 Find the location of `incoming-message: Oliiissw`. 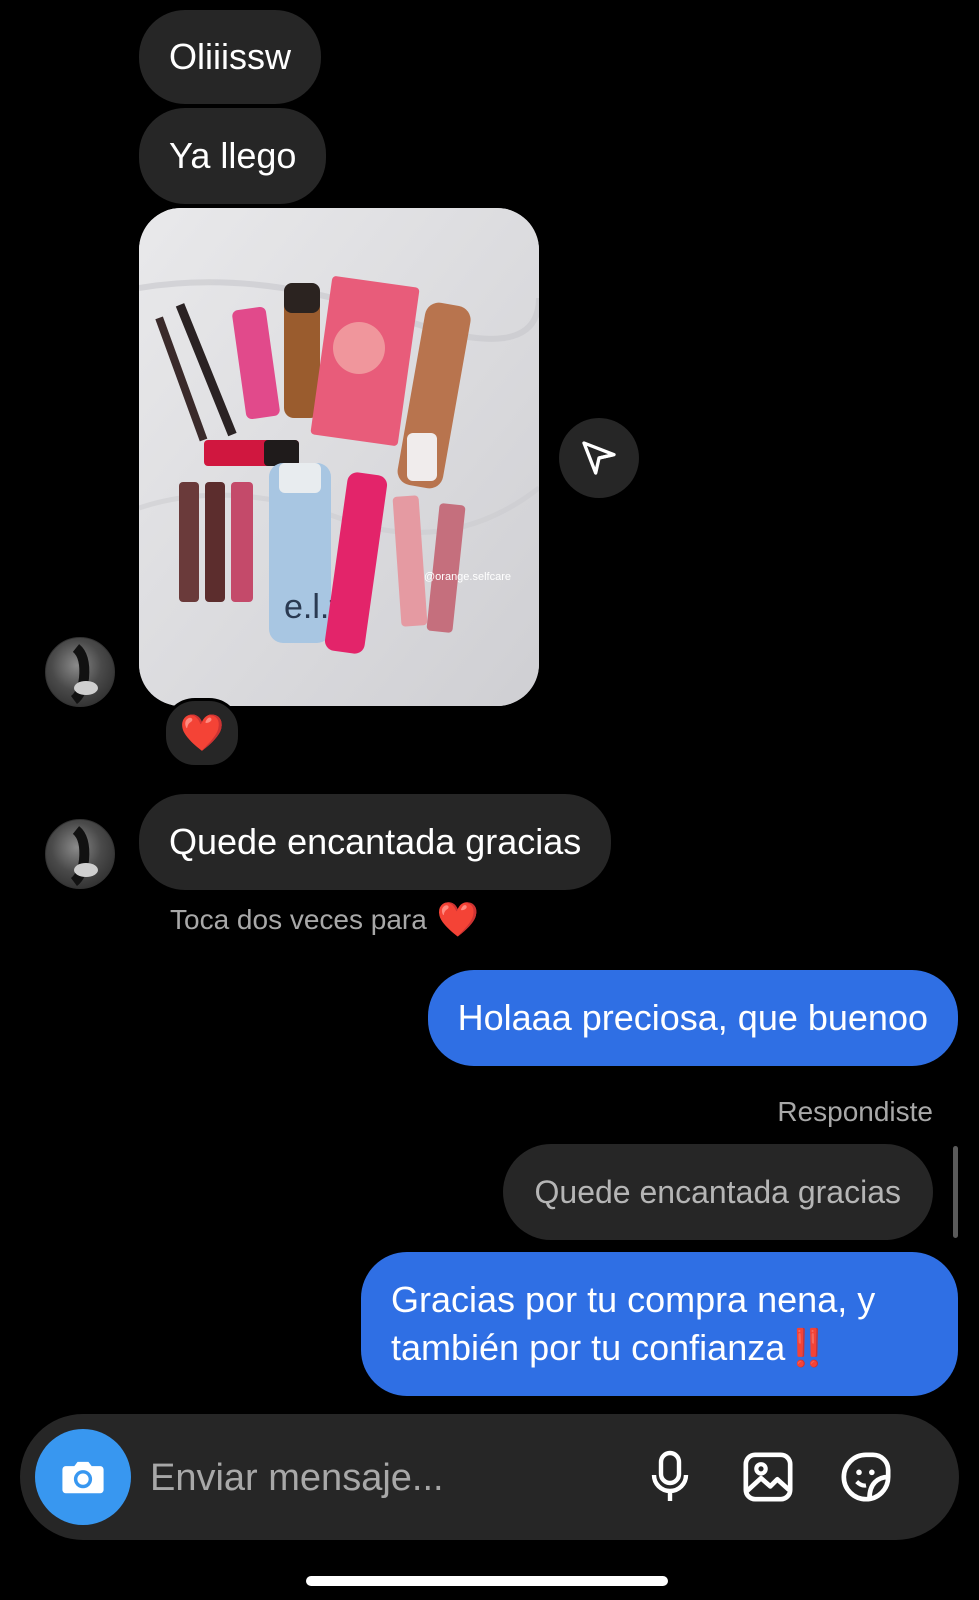

incoming-message: Oliiissw is located at coordinates (230, 57).